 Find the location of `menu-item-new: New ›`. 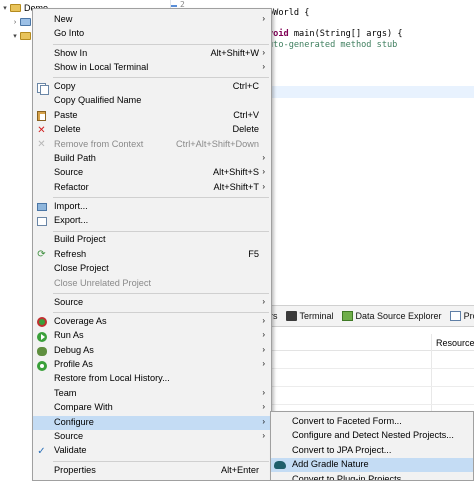

menu-item-new: New › is located at coordinates (152, 20).